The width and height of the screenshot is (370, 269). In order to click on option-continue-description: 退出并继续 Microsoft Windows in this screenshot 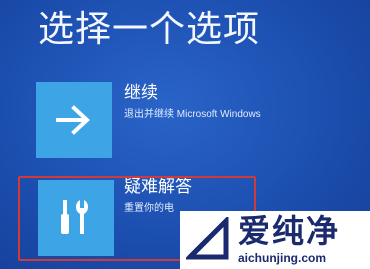, I will do `click(192, 114)`.